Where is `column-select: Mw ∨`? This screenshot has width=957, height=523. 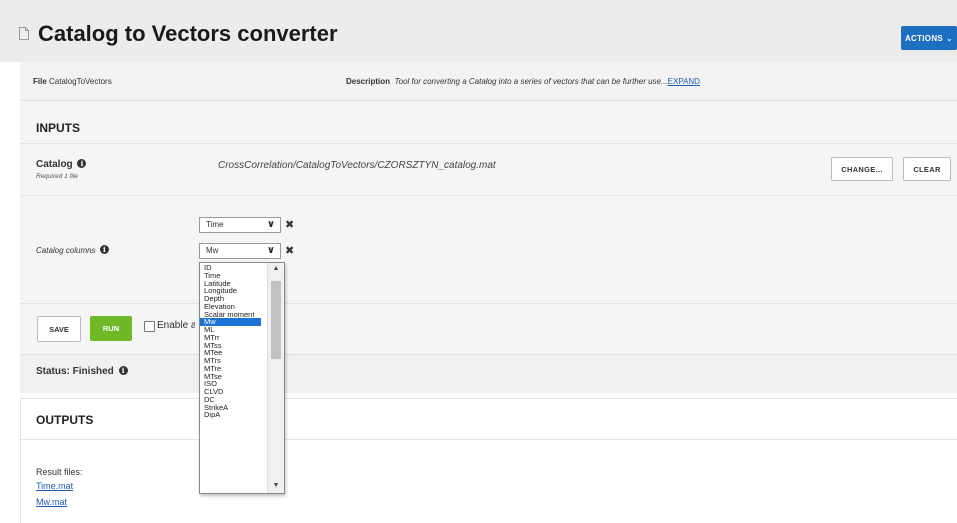 column-select: Mw ∨ is located at coordinates (240, 251).